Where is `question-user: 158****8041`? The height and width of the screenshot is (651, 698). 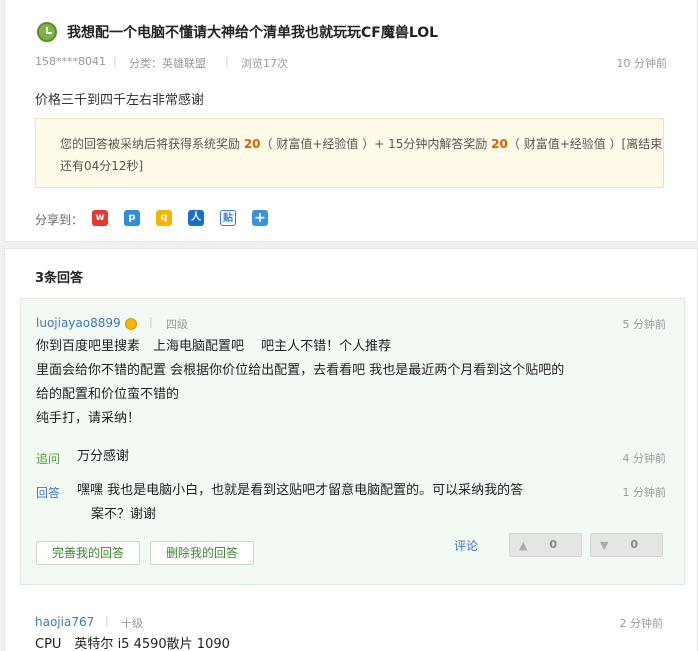 question-user: 158****8041 is located at coordinates (70, 61).